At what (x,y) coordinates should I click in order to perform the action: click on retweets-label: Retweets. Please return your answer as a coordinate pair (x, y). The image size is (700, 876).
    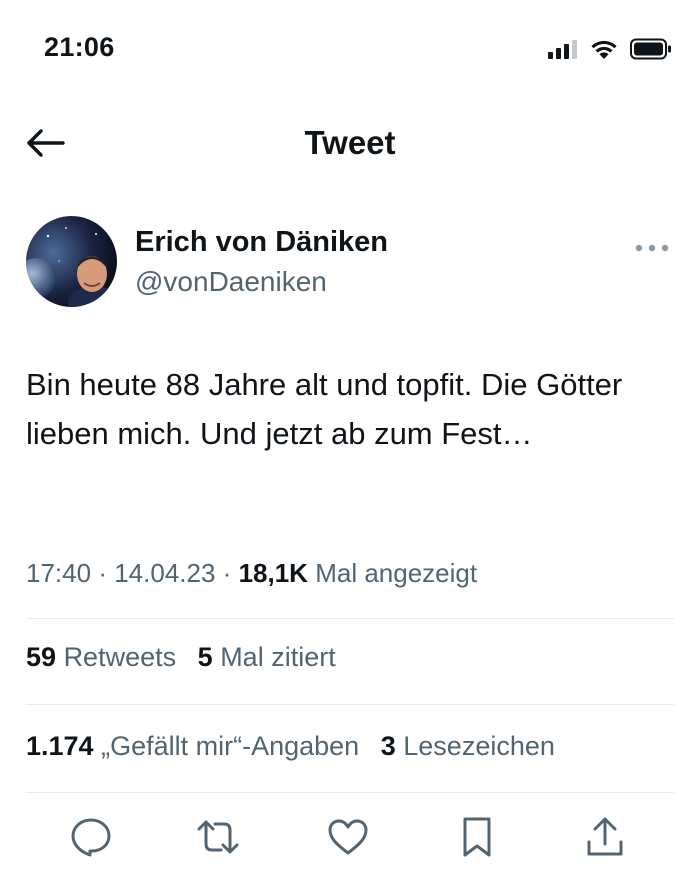
    Looking at the image, I should click on (120, 657).